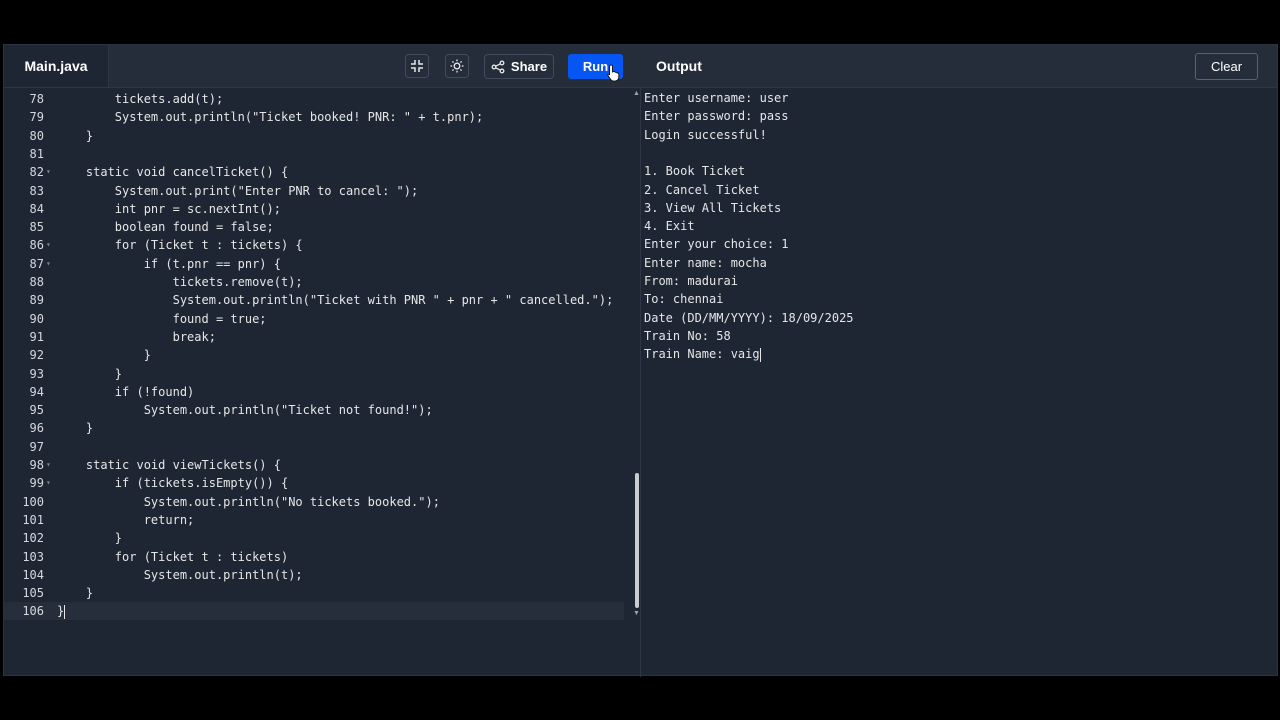 The height and width of the screenshot is (720, 1280). What do you see at coordinates (314, 209) in the screenshot?
I see `code-line: 84 int pnr = sc.nextInt();` at bounding box center [314, 209].